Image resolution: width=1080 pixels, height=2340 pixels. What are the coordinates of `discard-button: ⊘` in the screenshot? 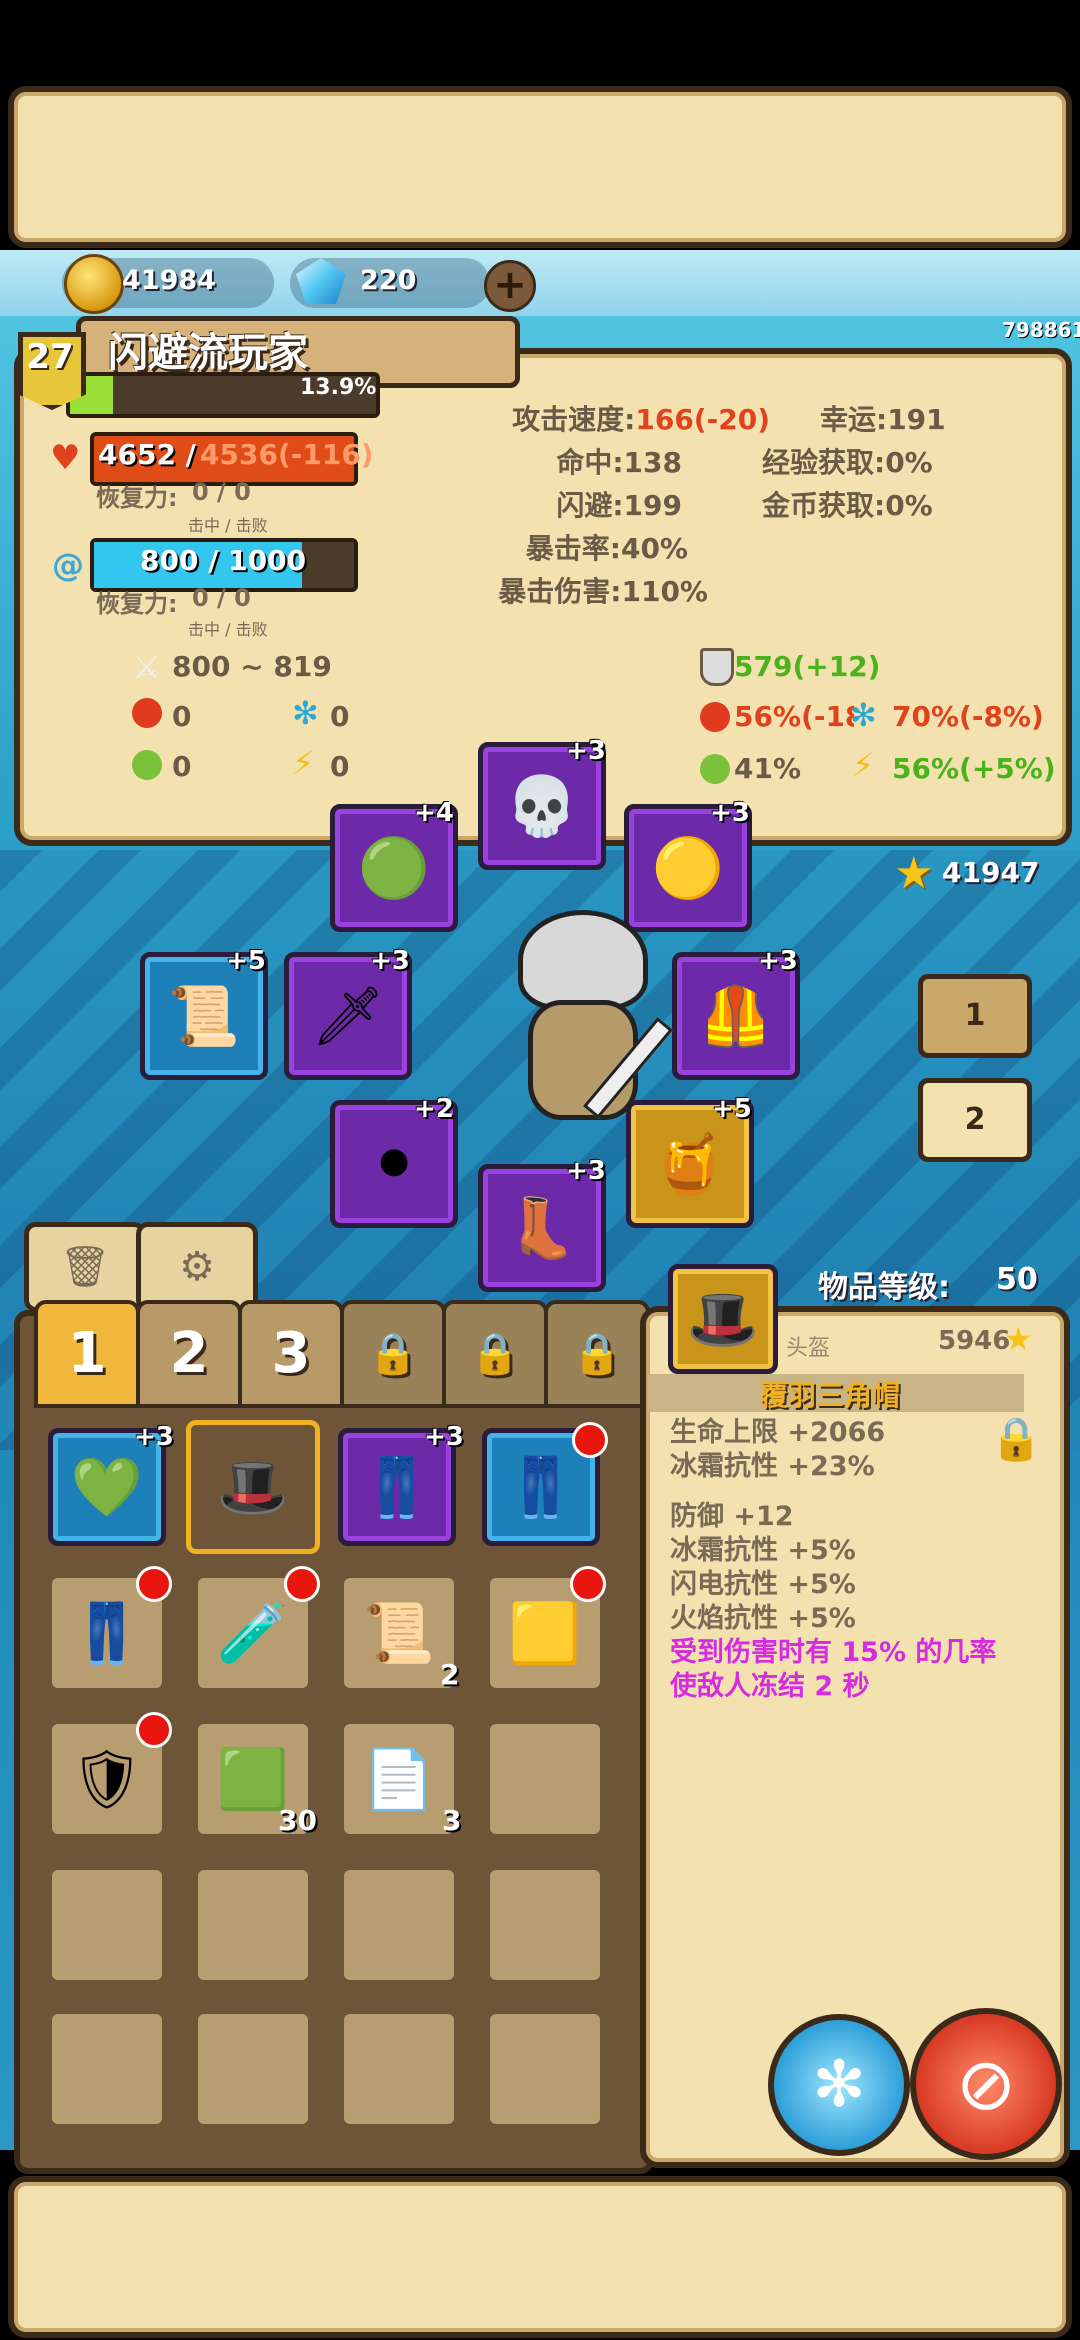 It's located at (986, 2084).